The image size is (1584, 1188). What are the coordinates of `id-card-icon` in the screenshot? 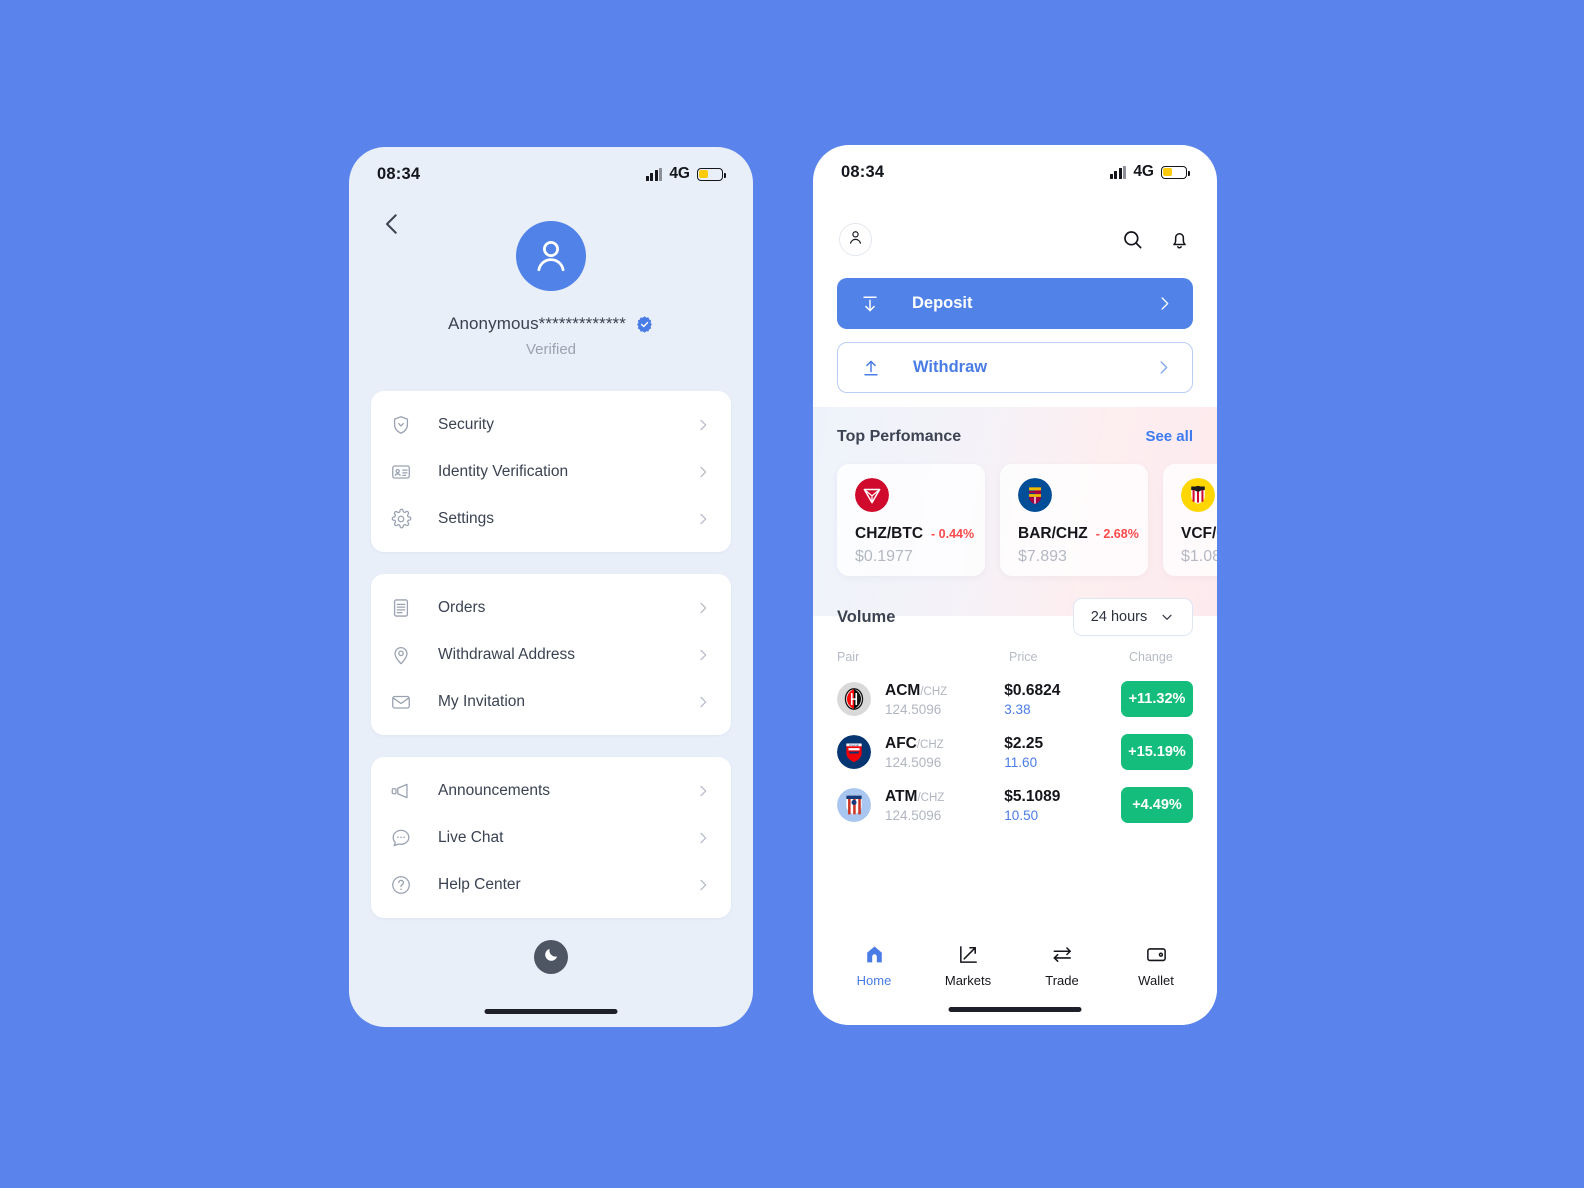 It's located at (401, 472).